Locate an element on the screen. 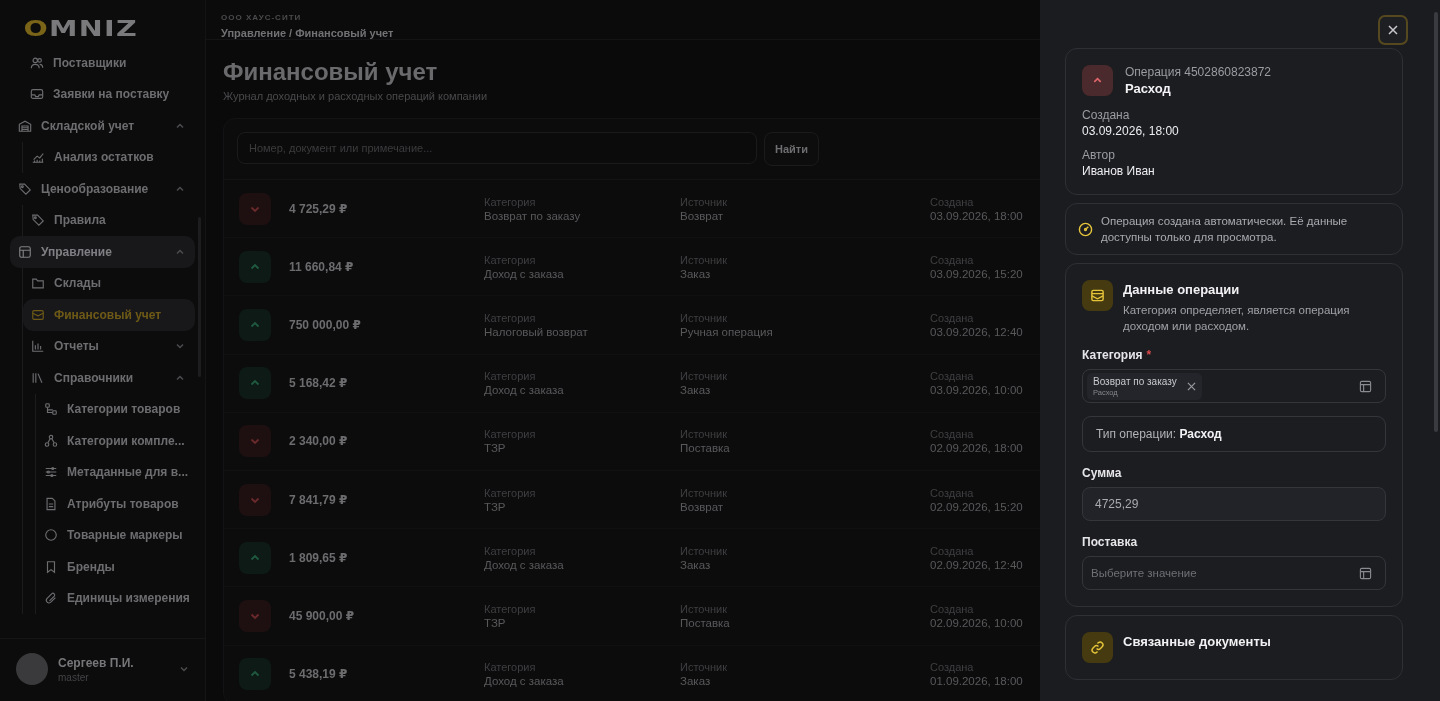  nav-item: Атрибуты товаров is located at coordinates (115, 504).